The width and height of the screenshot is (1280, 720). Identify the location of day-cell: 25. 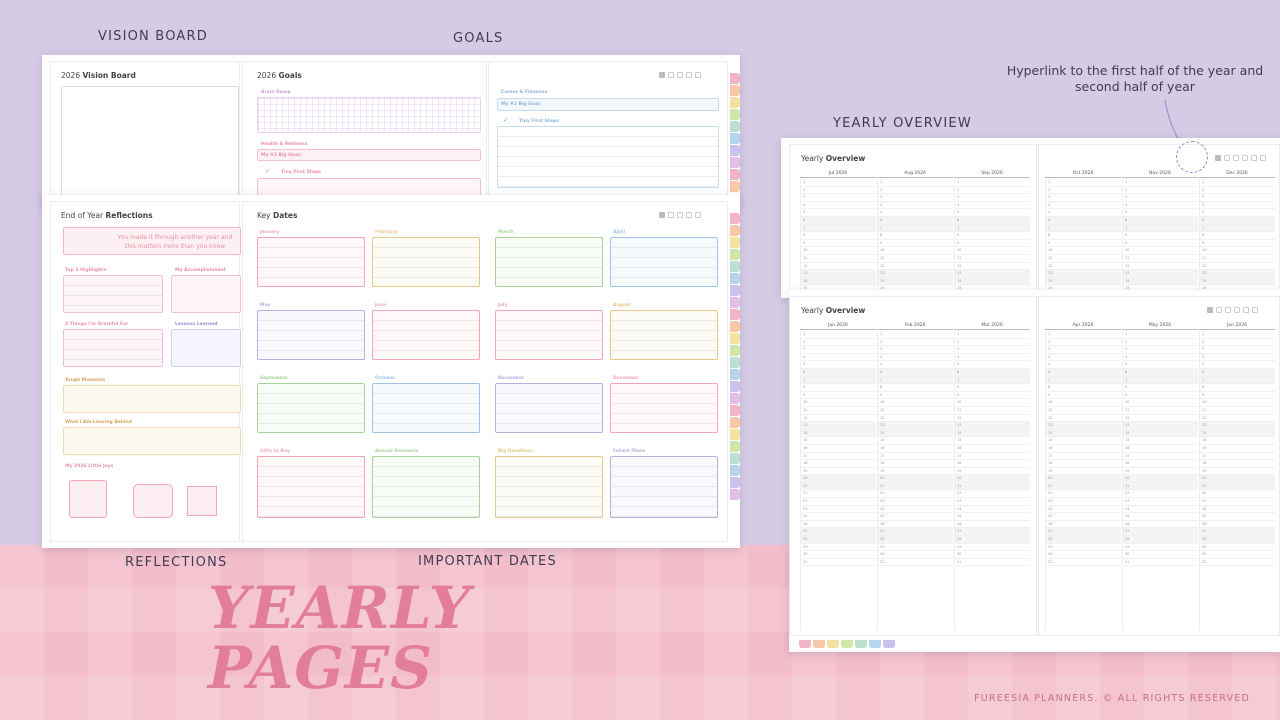
(838, 517).